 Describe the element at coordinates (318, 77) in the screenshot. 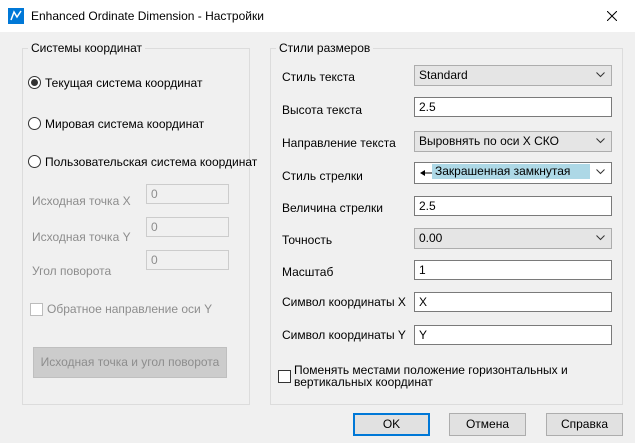

I see `text-style-label: Стиль текста` at that location.